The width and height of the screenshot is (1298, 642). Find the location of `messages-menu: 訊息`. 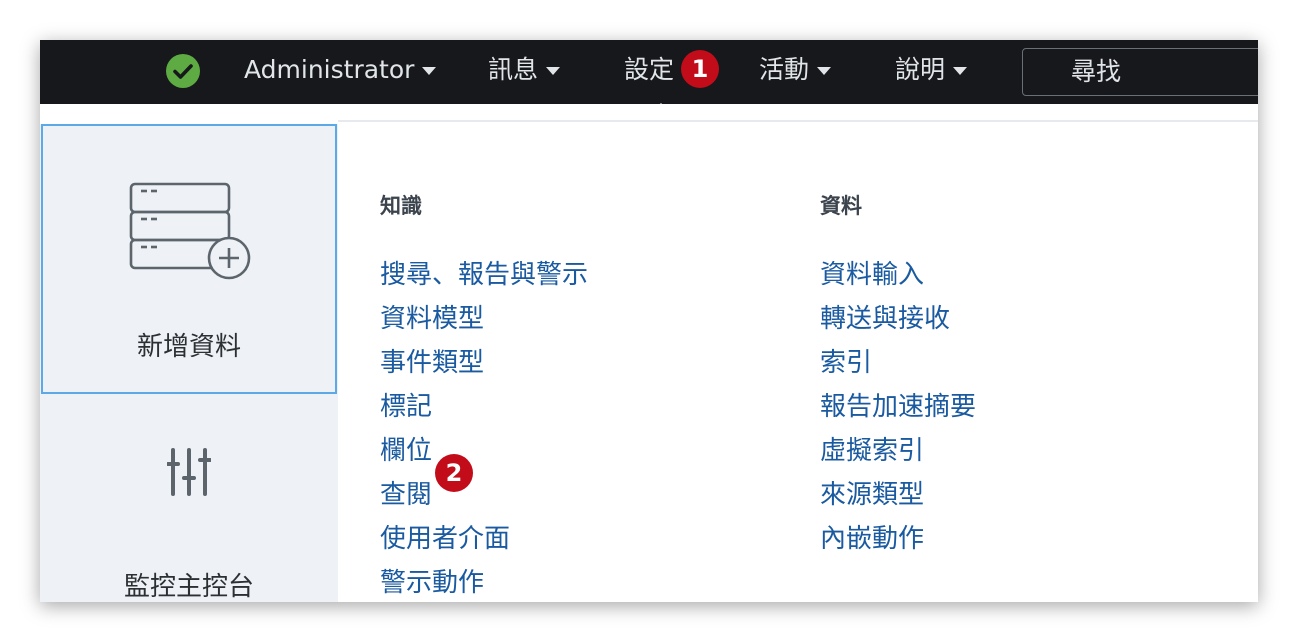

messages-menu: 訊息 is located at coordinates (524, 72).